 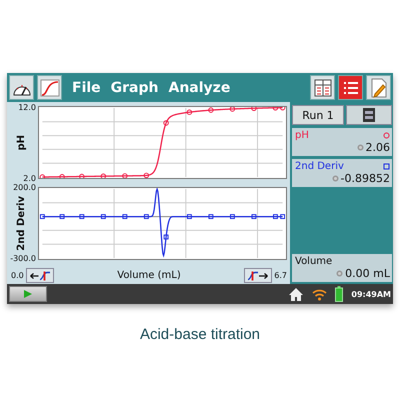 I want to click on circle-icon, so click(x=386, y=135).